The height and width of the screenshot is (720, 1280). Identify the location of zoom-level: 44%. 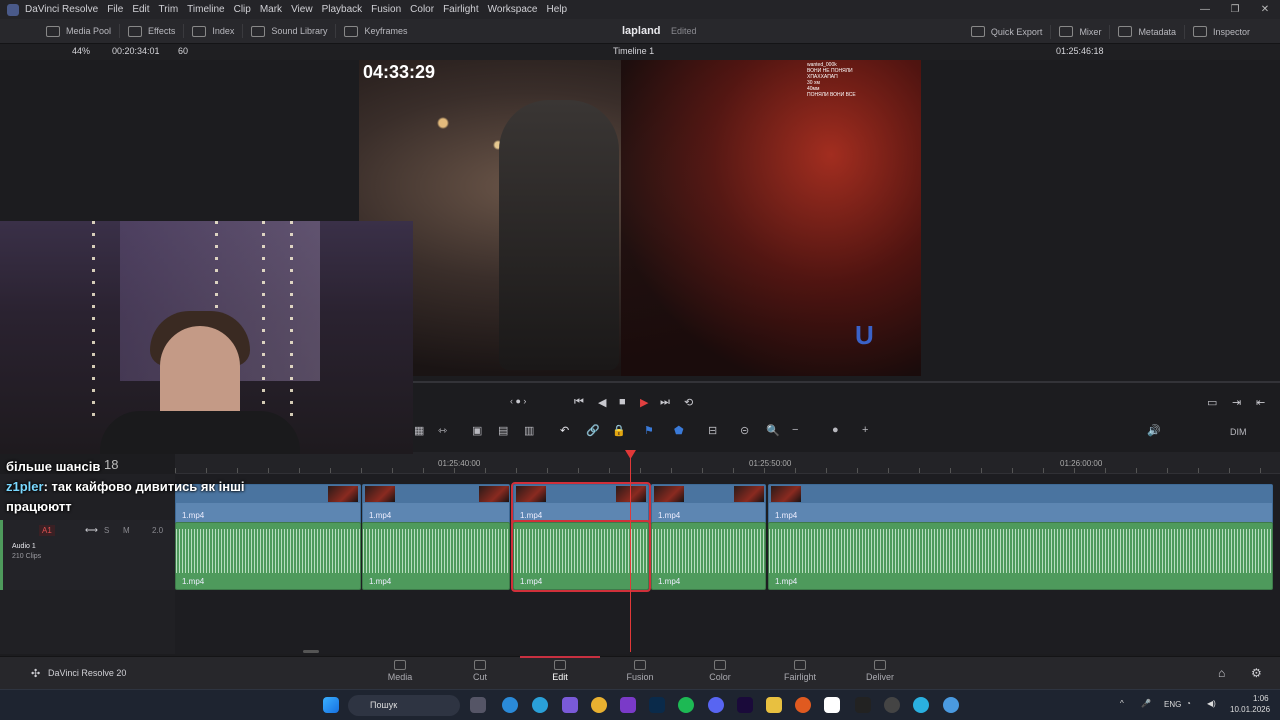
(81, 51).